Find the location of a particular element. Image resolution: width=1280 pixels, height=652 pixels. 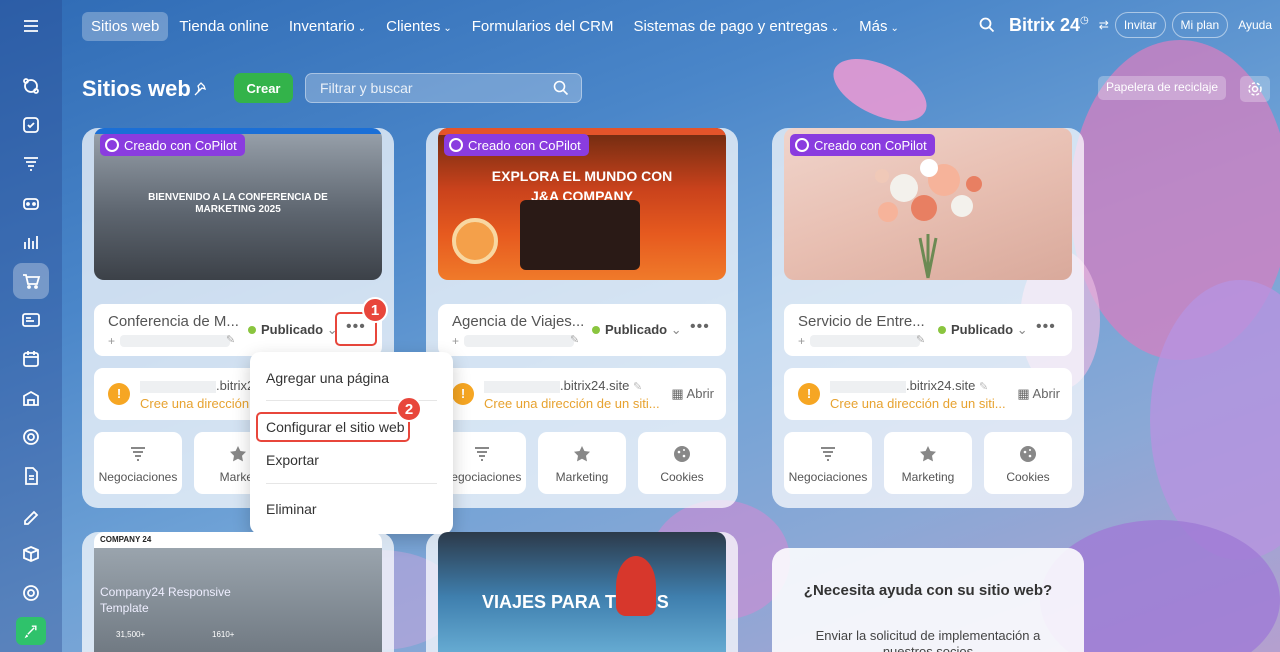

target-icon is located at coordinates (31, 437).